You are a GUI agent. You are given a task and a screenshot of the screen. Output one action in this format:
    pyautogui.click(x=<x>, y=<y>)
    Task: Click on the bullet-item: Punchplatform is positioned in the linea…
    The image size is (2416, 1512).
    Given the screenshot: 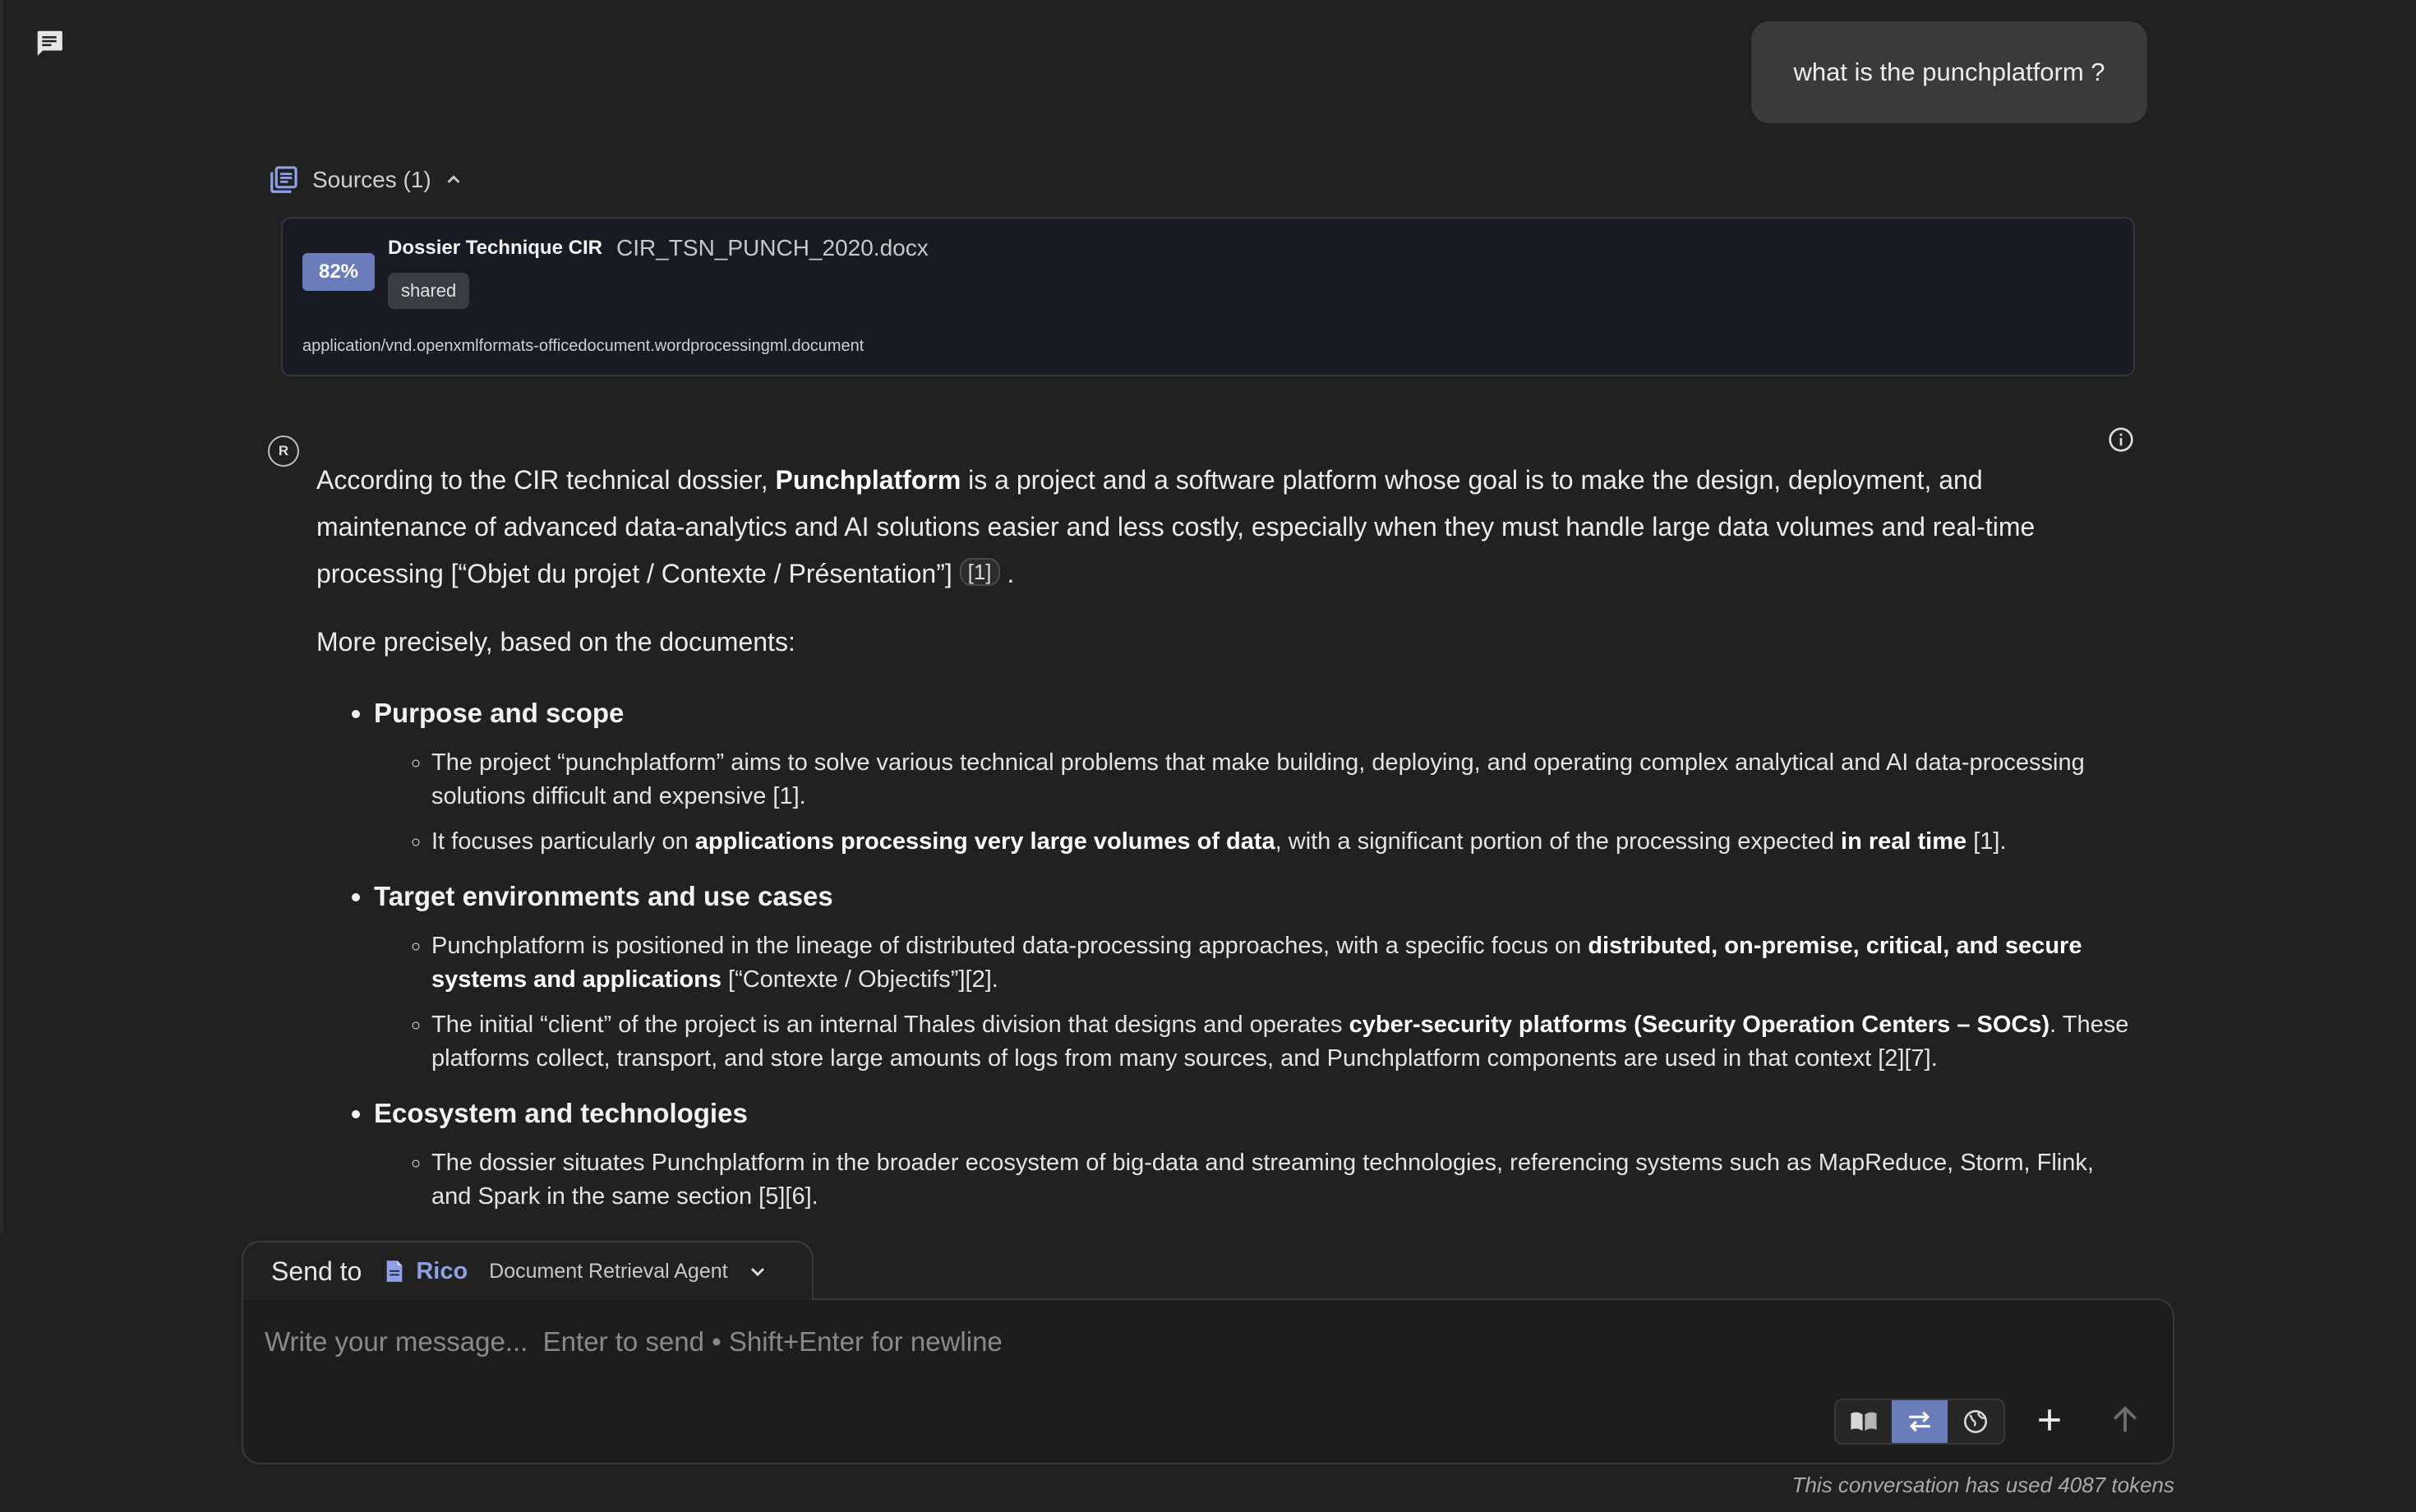 What is the action you would take?
    pyautogui.click(x=1284, y=963)
    